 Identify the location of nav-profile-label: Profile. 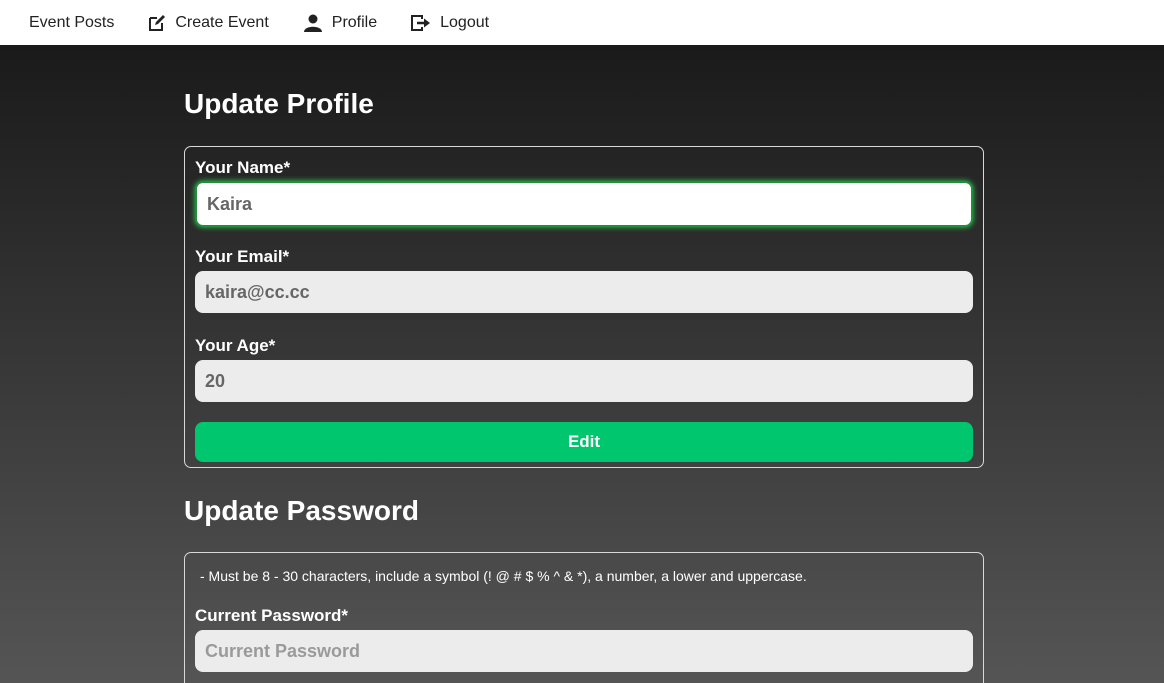
(354, 22).